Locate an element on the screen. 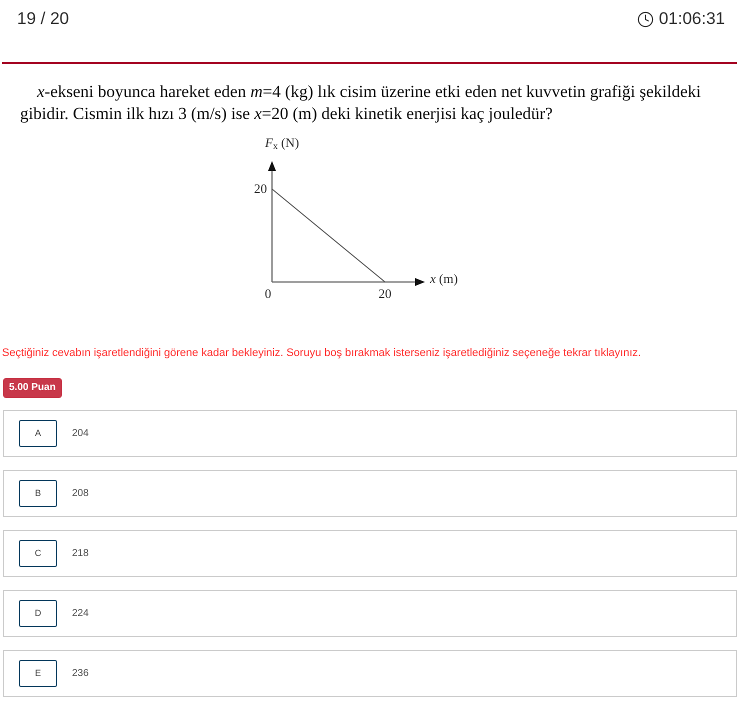 Image resolution: width=750 pixels, height=704 pixels. answer-option: C 218 is located at coordinates (370, 553).